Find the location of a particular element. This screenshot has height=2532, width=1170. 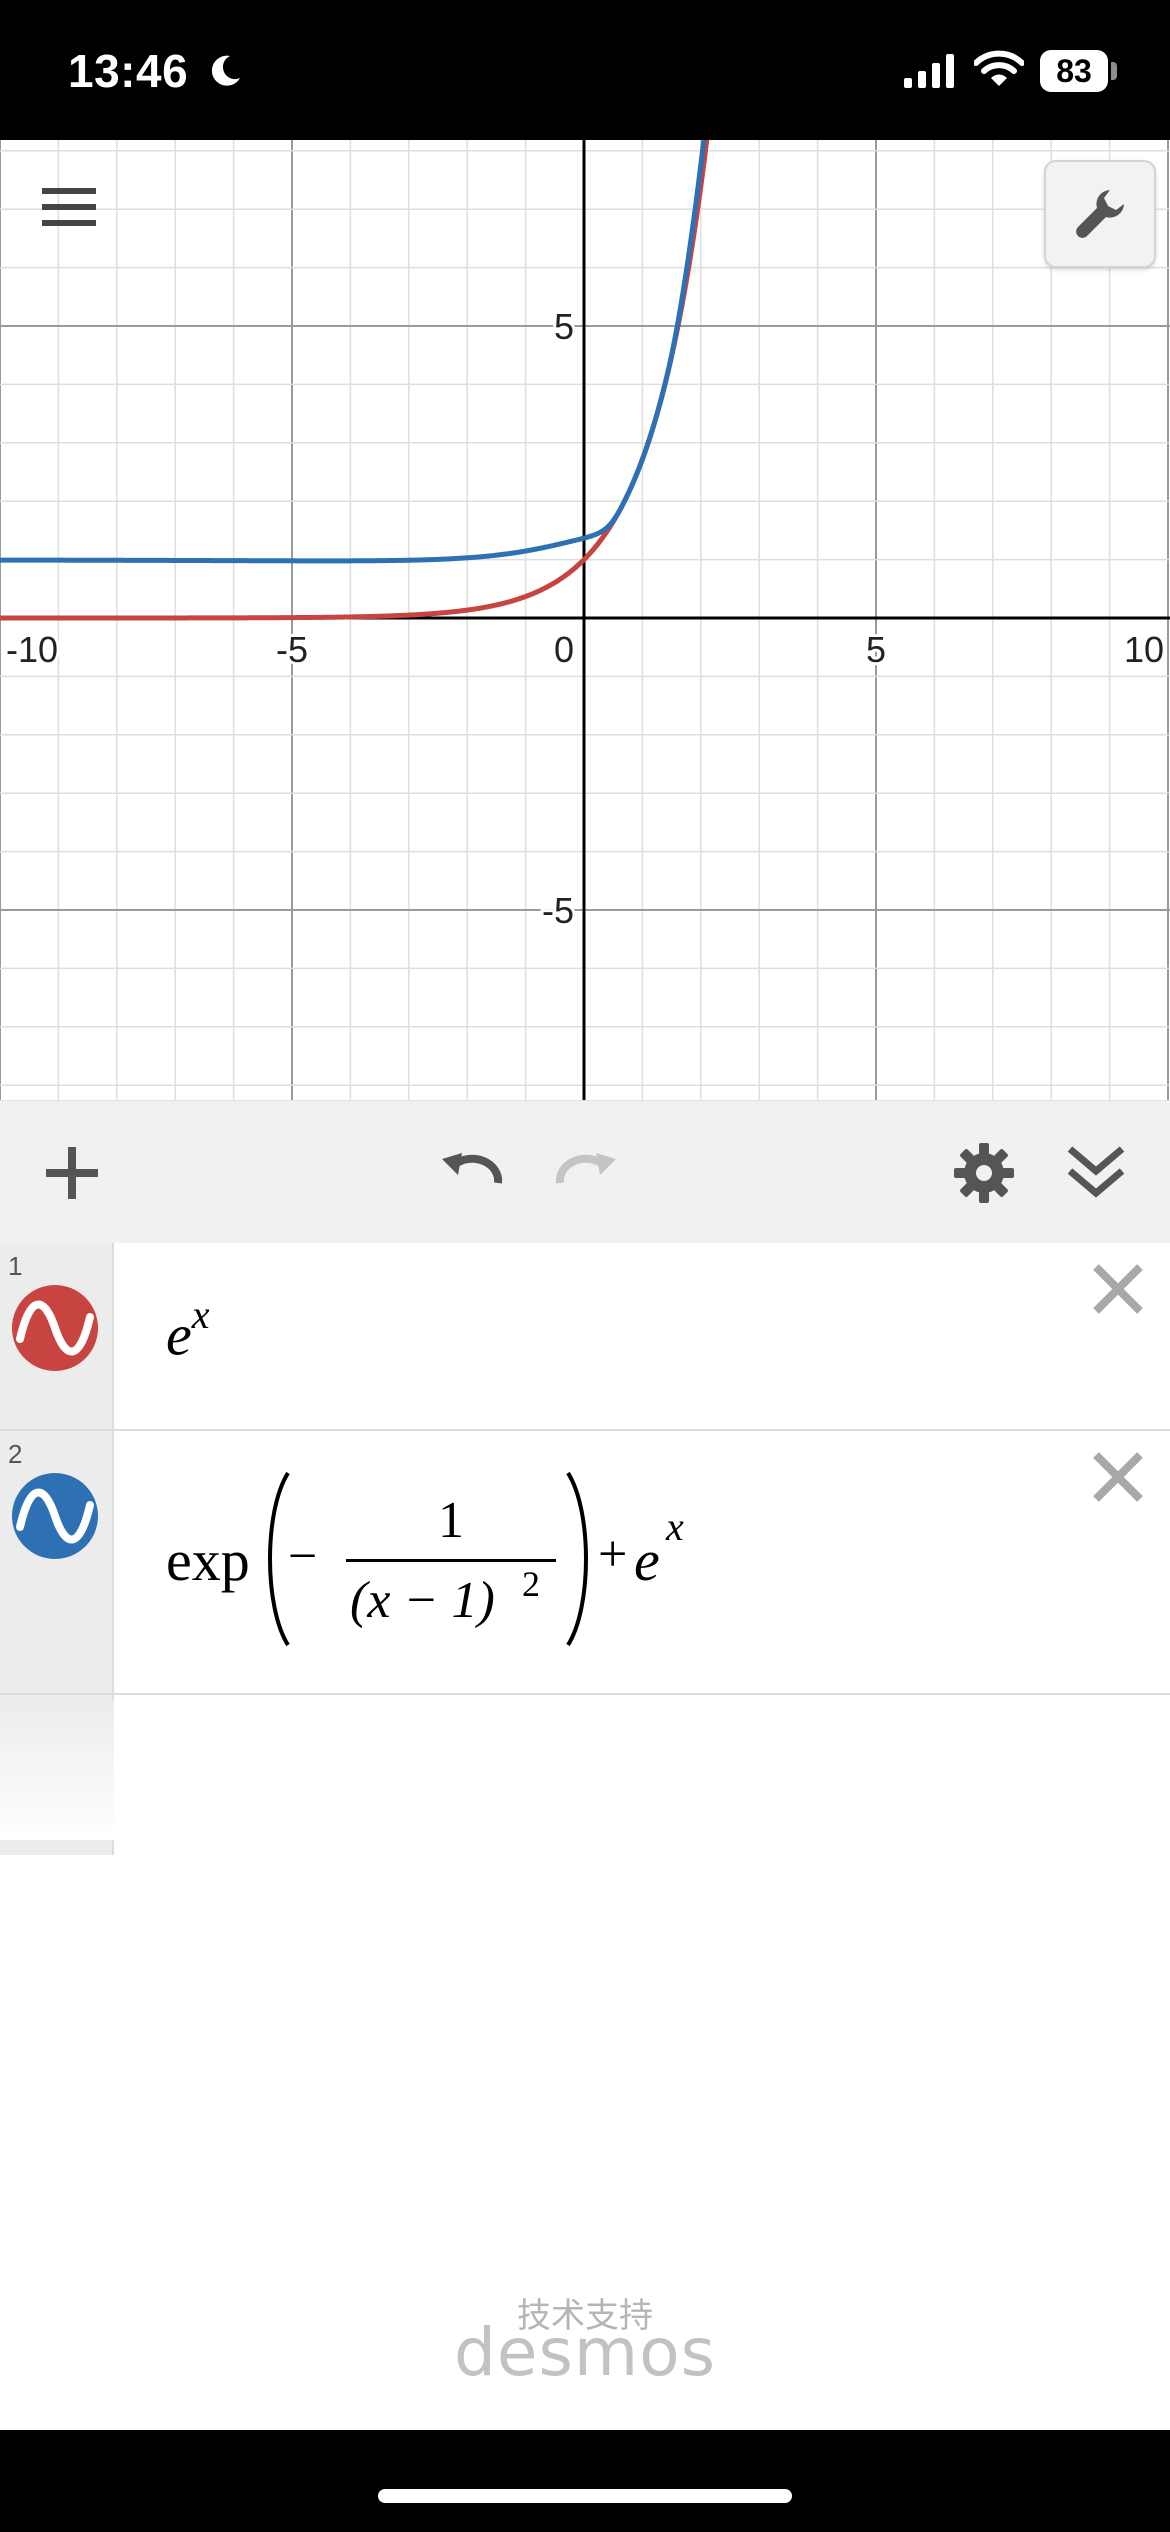

gear-icon is located at coordinates (984, 1173).